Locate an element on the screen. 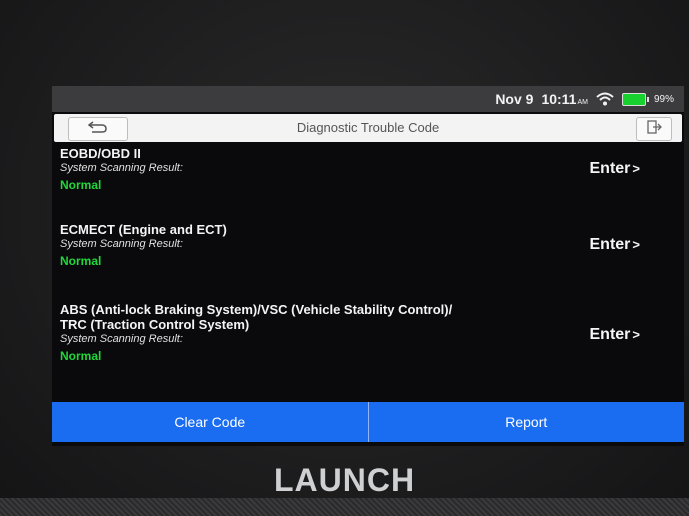 This screenshot has height=516, width=689. exit-icon is located at coordinates (654, 129).